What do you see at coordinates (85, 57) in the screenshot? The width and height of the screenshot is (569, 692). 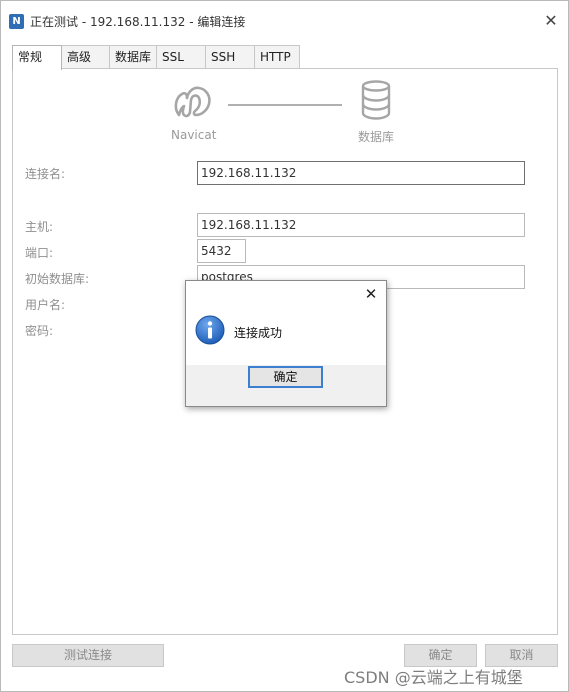 I see `tab-advanced: 高级` at bounding box center [85, 57].